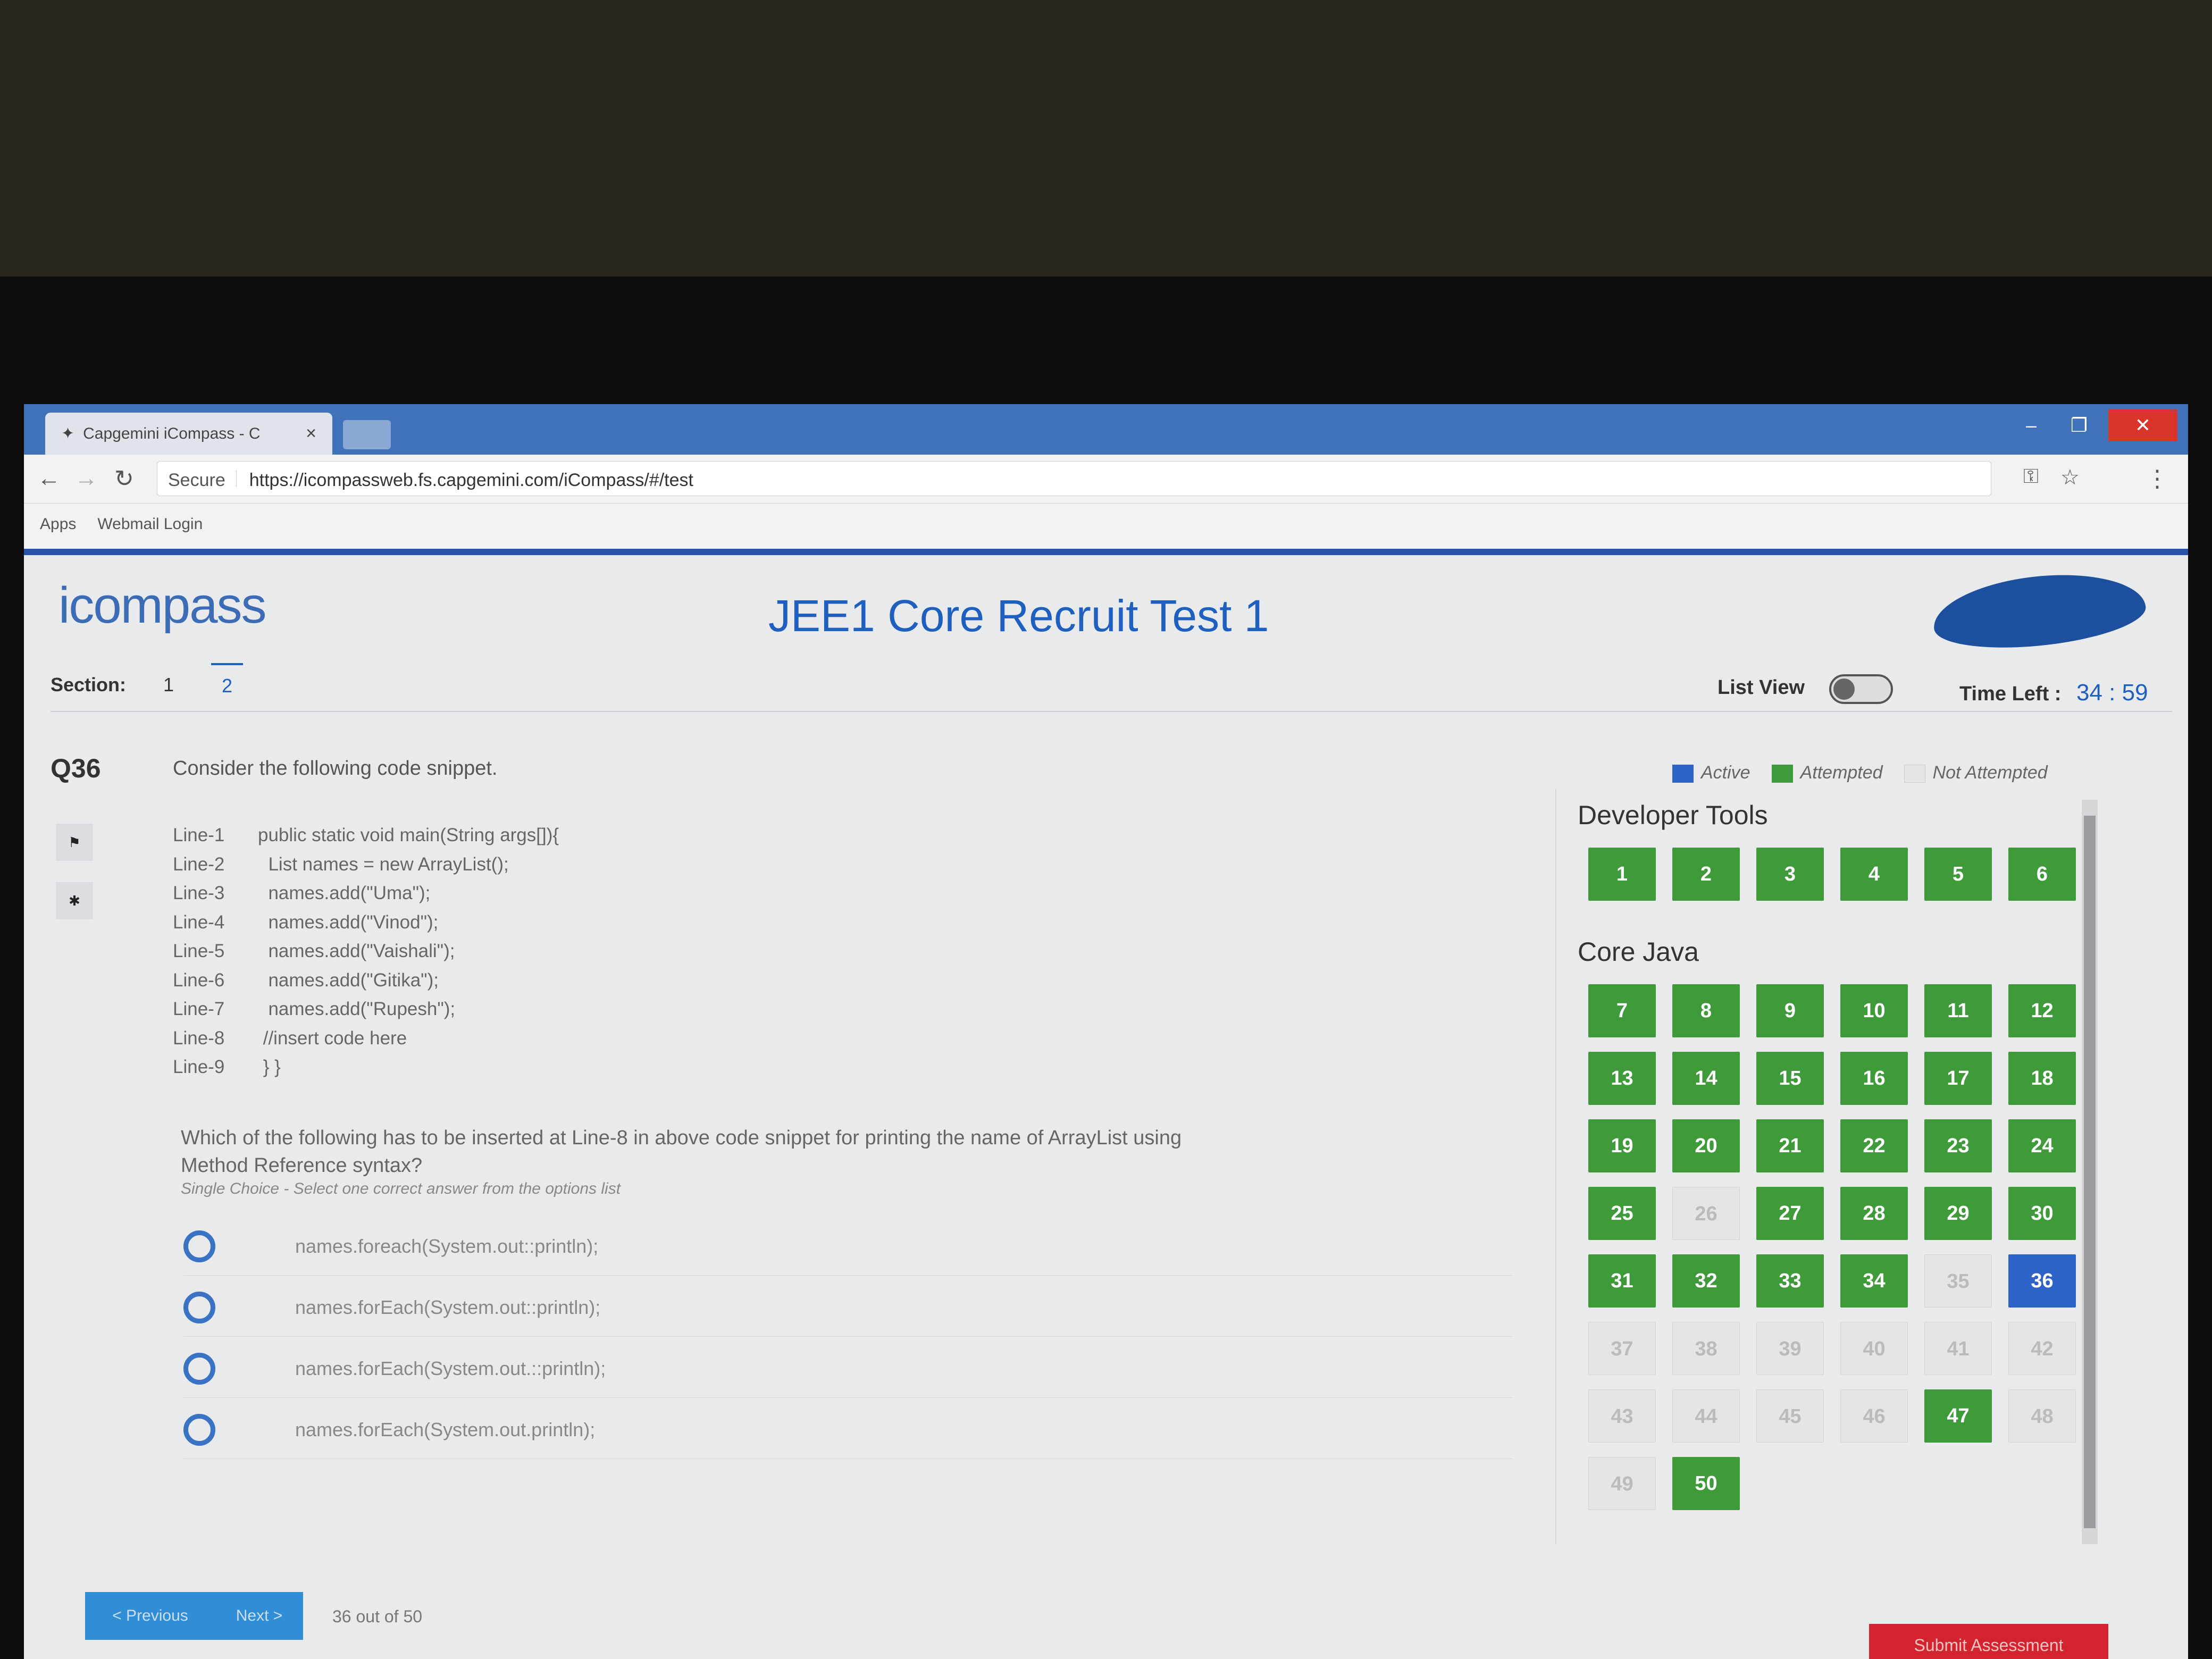 The height and width of the screenshot is (1659, 2212). Describe the element at coordinates (2042, 1010) in the screenshot. I see `question-tile-12: 12` at that location.